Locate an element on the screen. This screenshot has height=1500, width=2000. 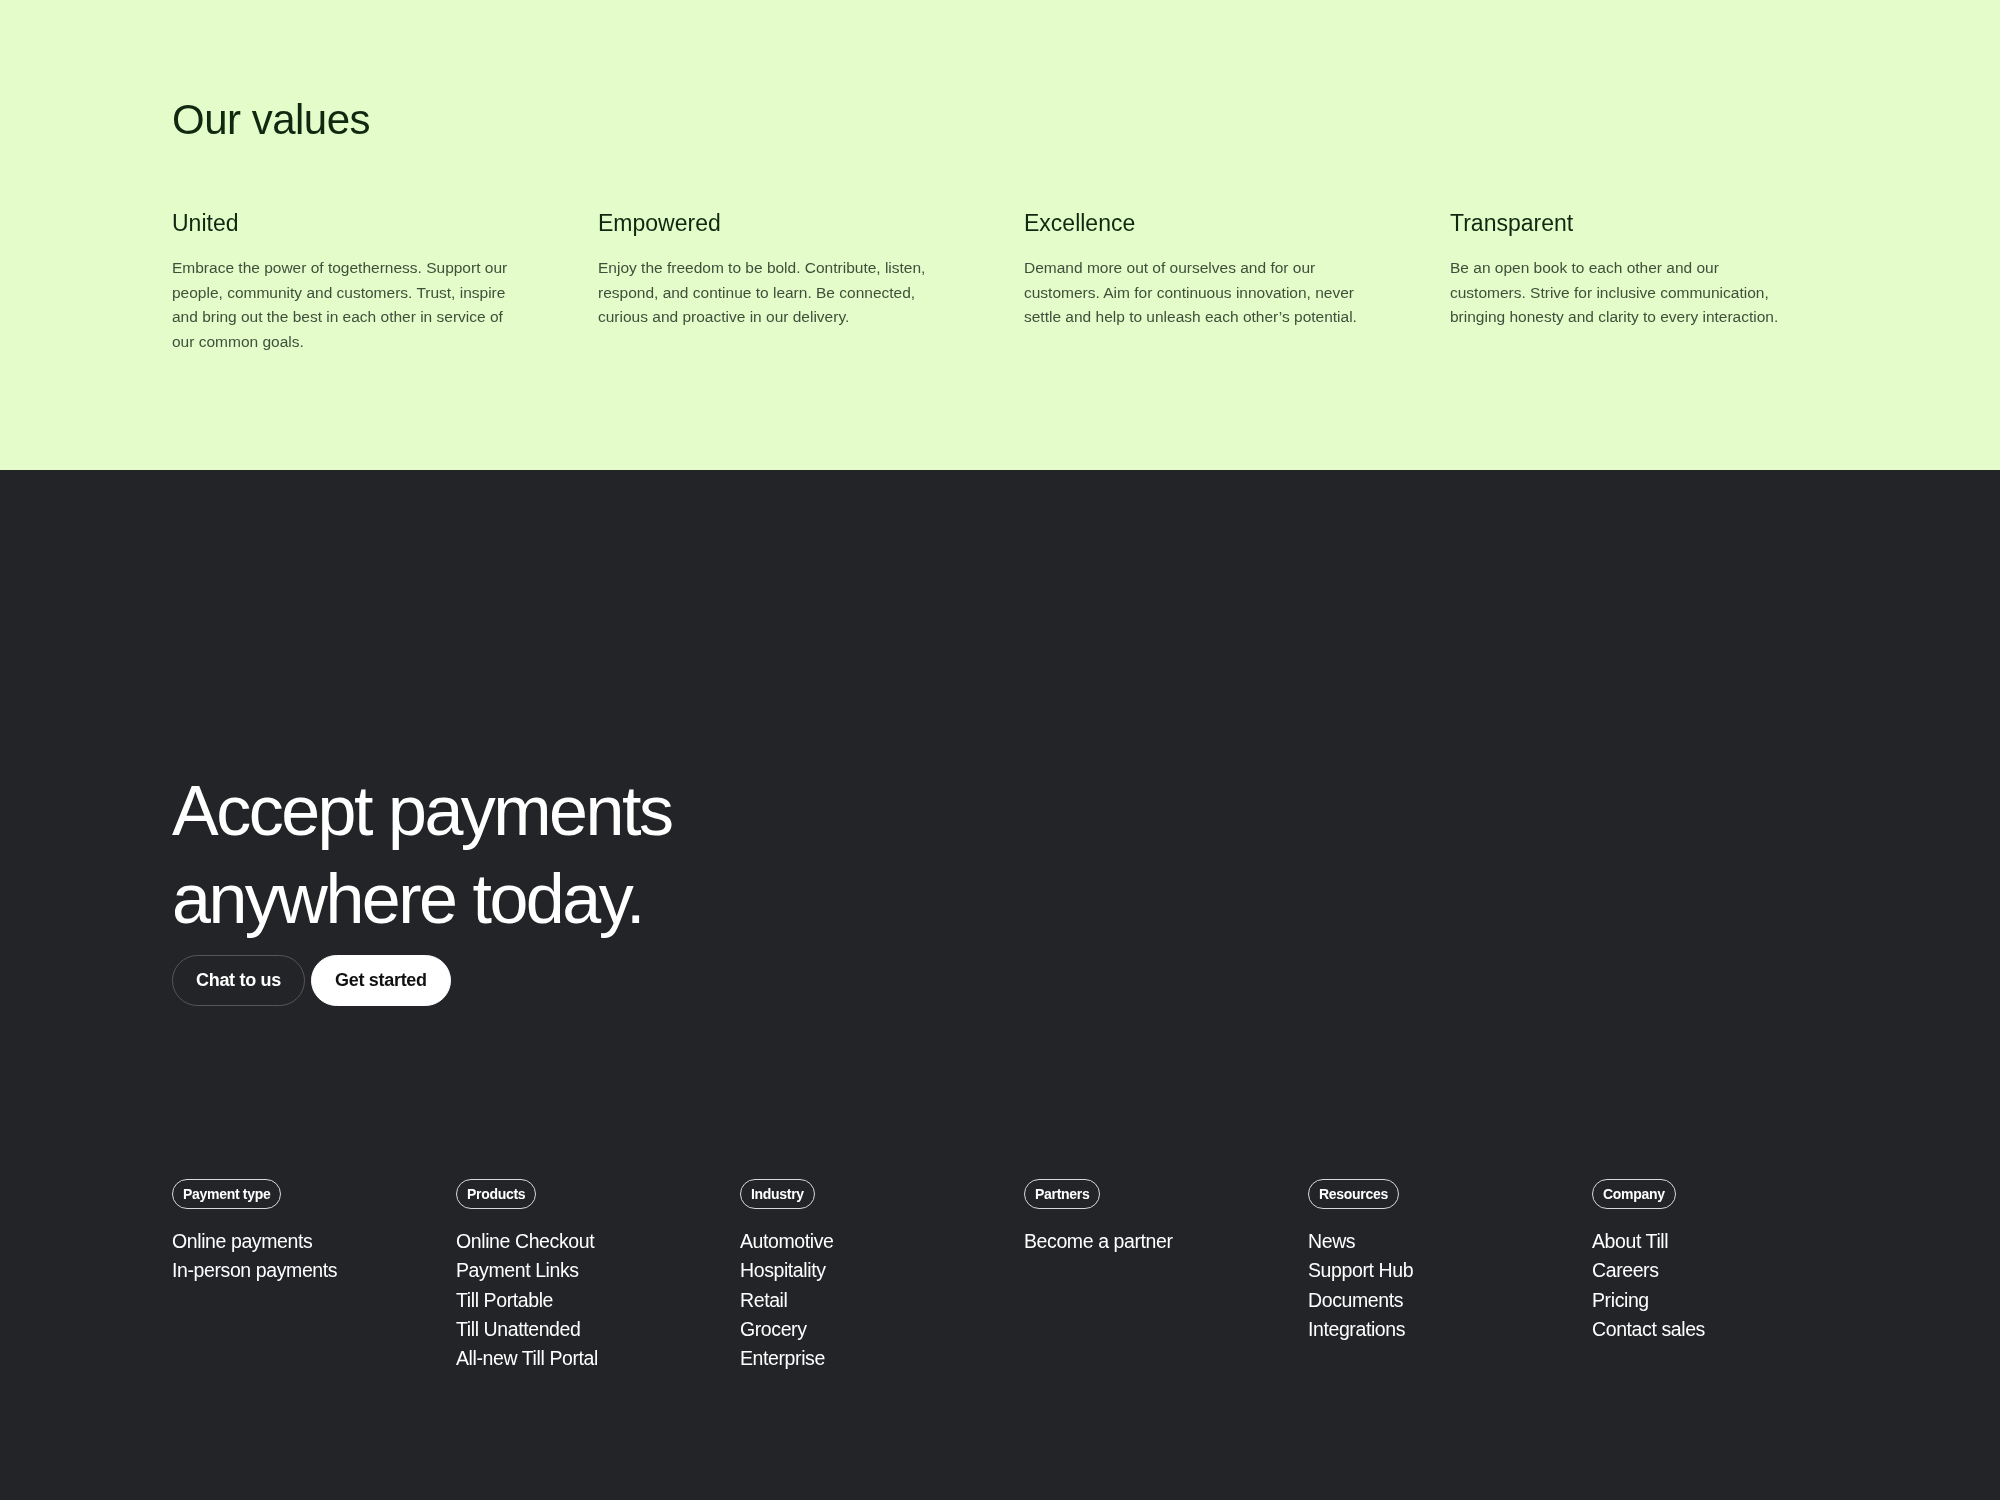
value-description: Enjoy the freedom to be bold. Contribute, listen, respond, and continue to learn. Be connected, curious and proactive in our delivery. is located at coordinates (762, 292).